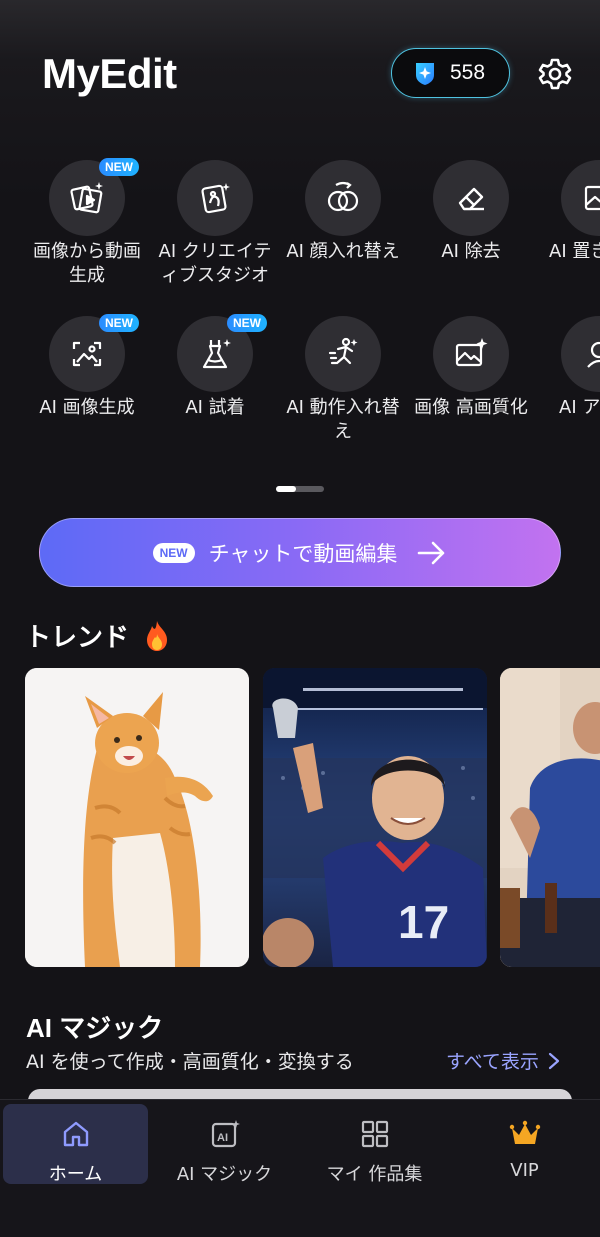 The height and width of the screenshot is (1237, 600). Describe the element at coordinates (87, 263) in the screenshot. I see `tool-label: 画像から動画生成` at that location.